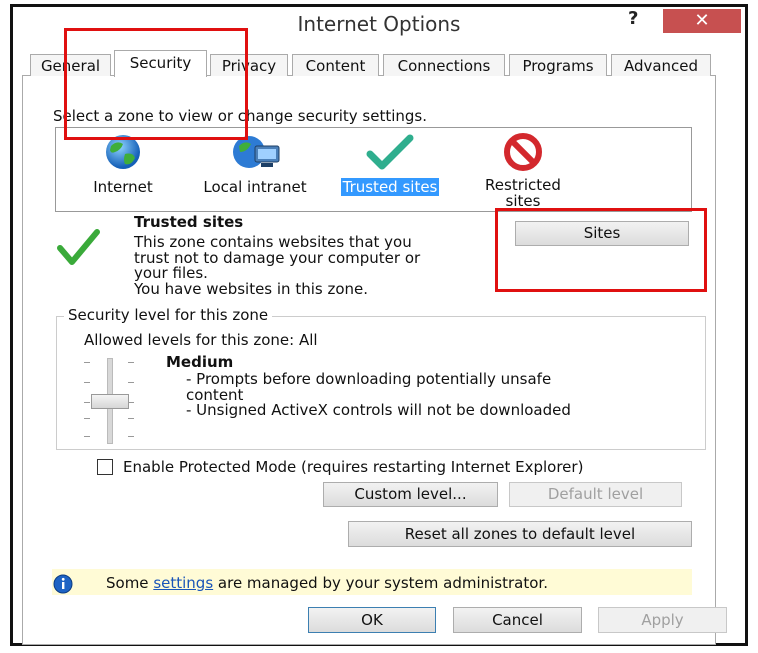 The image size is (758, 653). Describe the element at coordinates (661, 65) in the screenshot. I see `tab-advanced: Advanced` at that location.